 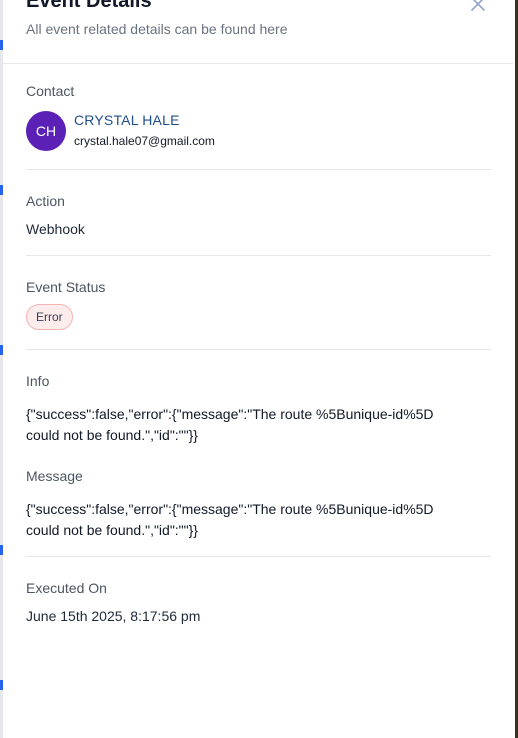 What do you see at coordinates (66, 588) in the screenshot?
I see `executed-on-label: Executed On` at bounding box center [66, 588].